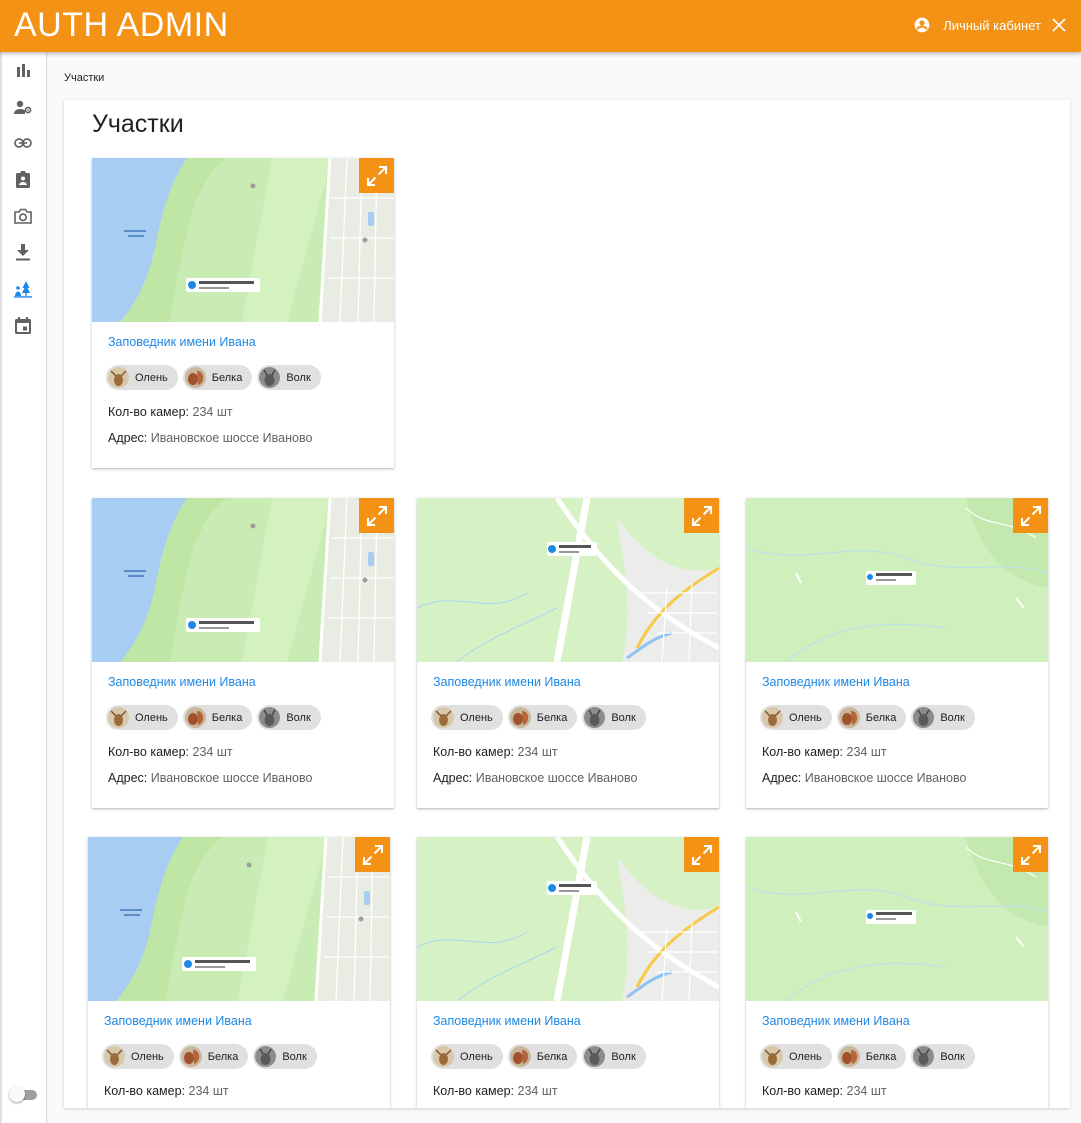 This screenshot has width=1081, height=1123. Describe the element at coordinates (977, 25) in the screenshot. I see `account-link: Личный кабинет` at that location.